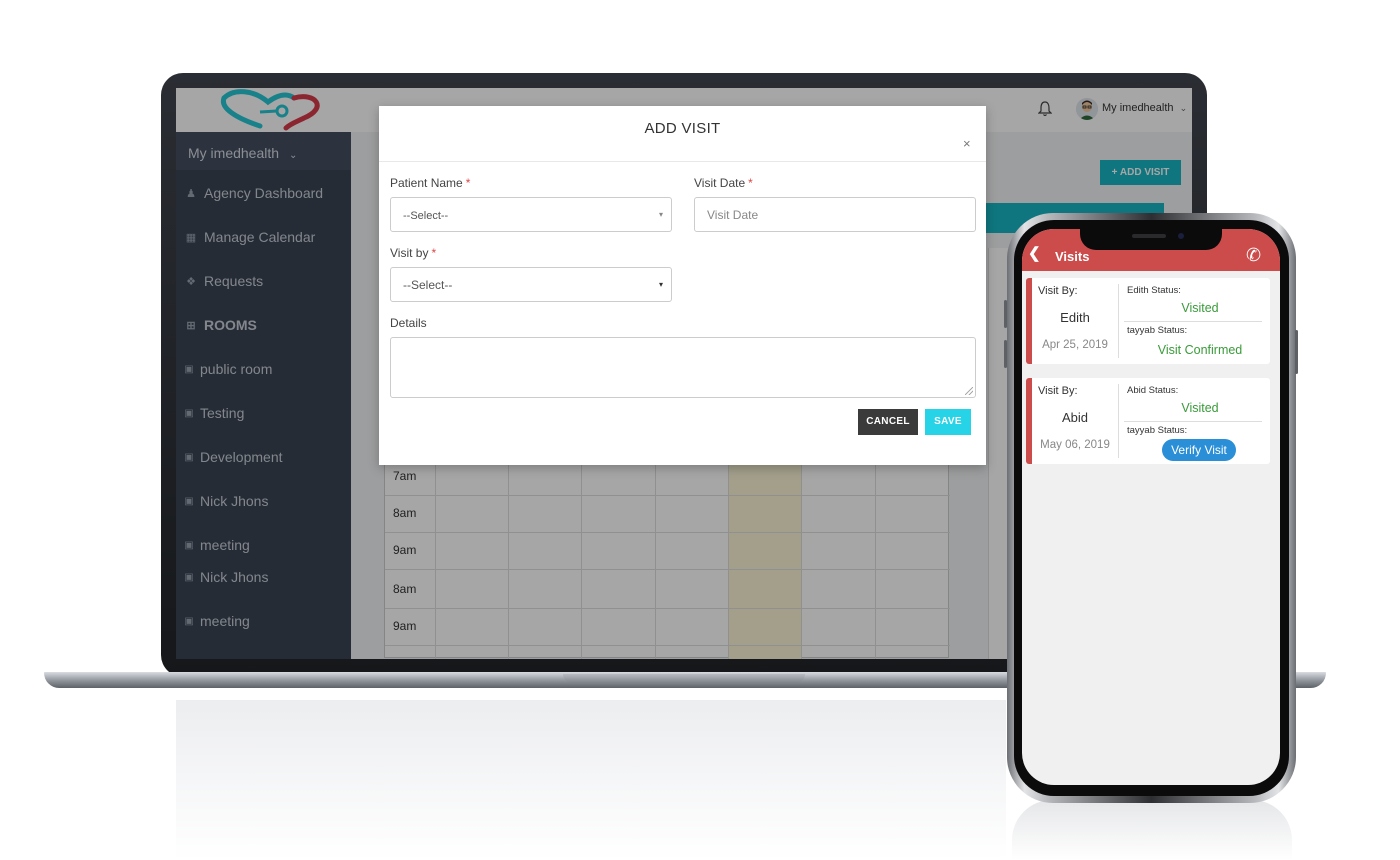  Describe the element at coordinates (1296, 352) in the screenshot. I see `phone-power-button` at that location.